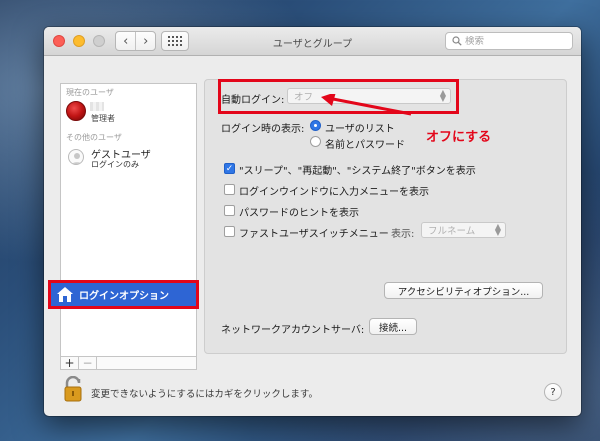 This screenshot has width=600, height=441. What do you see at coordinates (229, 189) in the screenshot?
I see `checkbox-input-menu` at bounding box center [229, 189].